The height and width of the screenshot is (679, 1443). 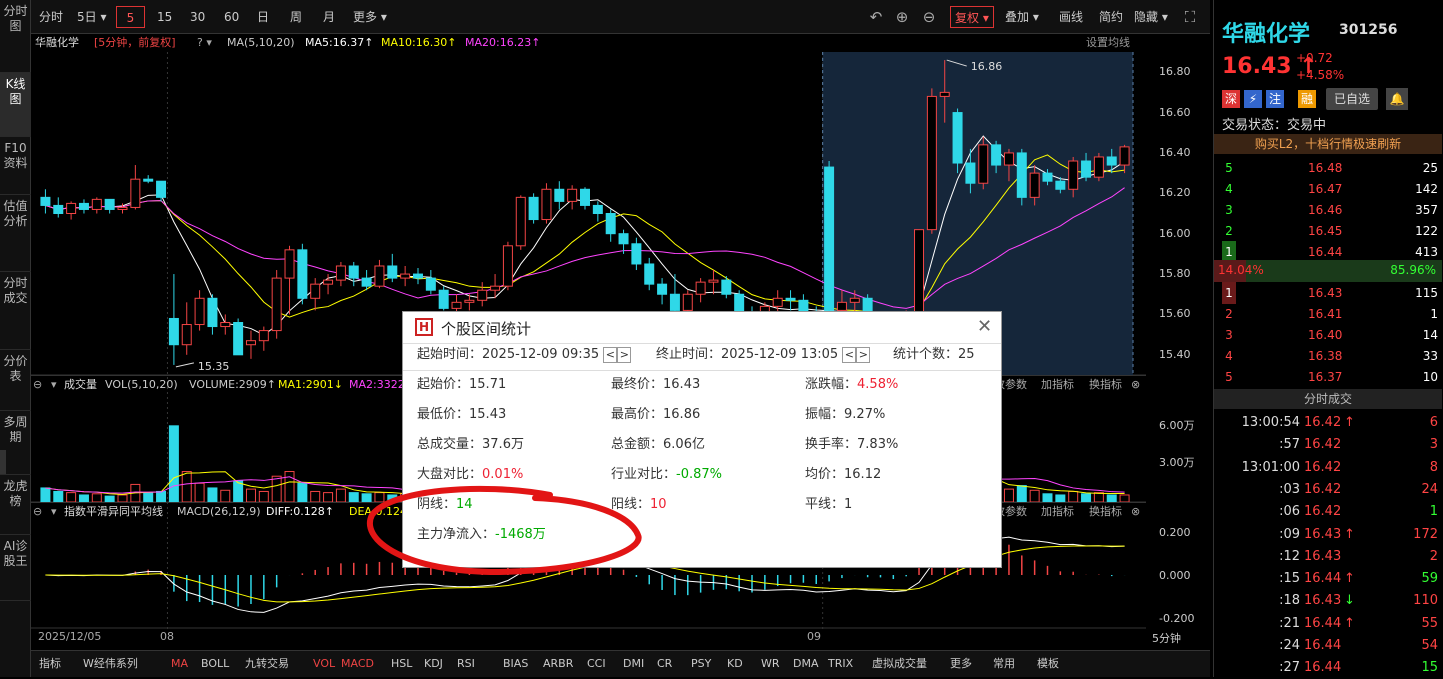 What do you see at coordinates (204, 43) in the screenshot?
I see `help-icon: ? ▾` at bounding box center [204, 43].